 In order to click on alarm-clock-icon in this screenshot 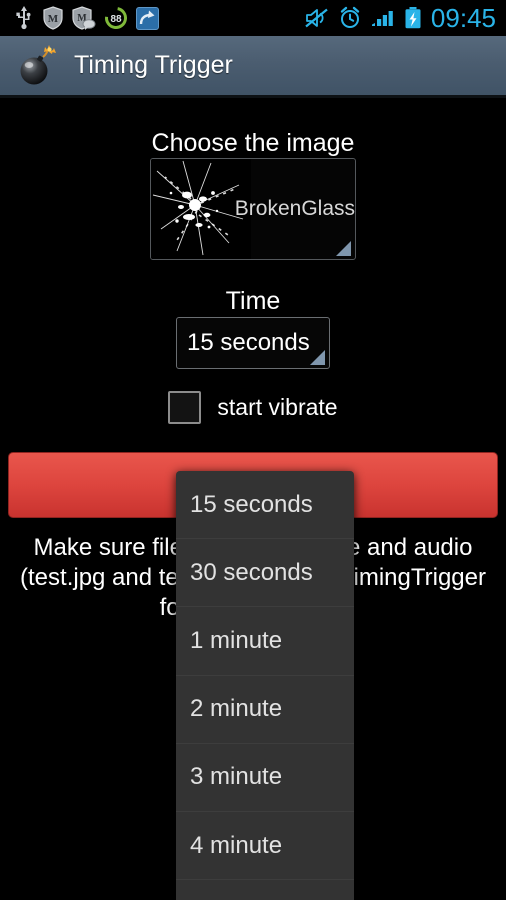, I will do `click(350, 17)`.